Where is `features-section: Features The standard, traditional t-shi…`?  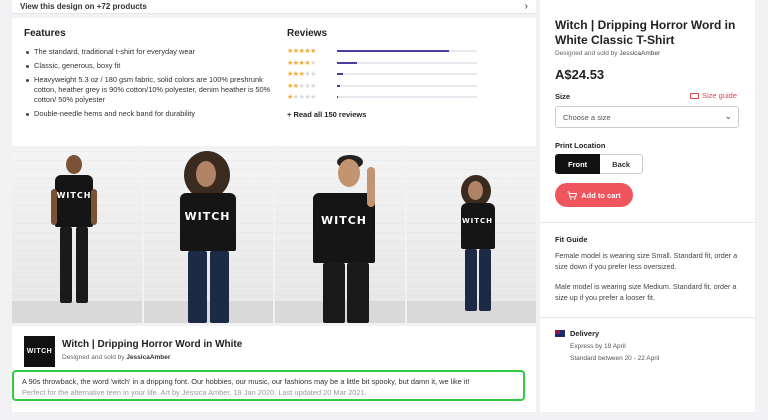 features-section: Features The standard, traditional t-shi… is located at coordinates (149, 75).